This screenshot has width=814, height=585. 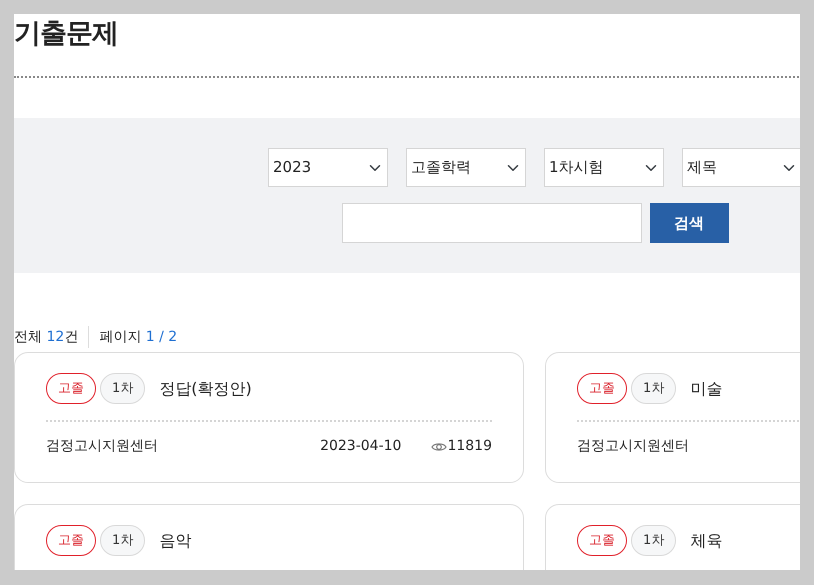 What do you see at coordinates (328, 167) in the screenshot?
I see `dropdown: 2023` at bounding box center [328, 167].